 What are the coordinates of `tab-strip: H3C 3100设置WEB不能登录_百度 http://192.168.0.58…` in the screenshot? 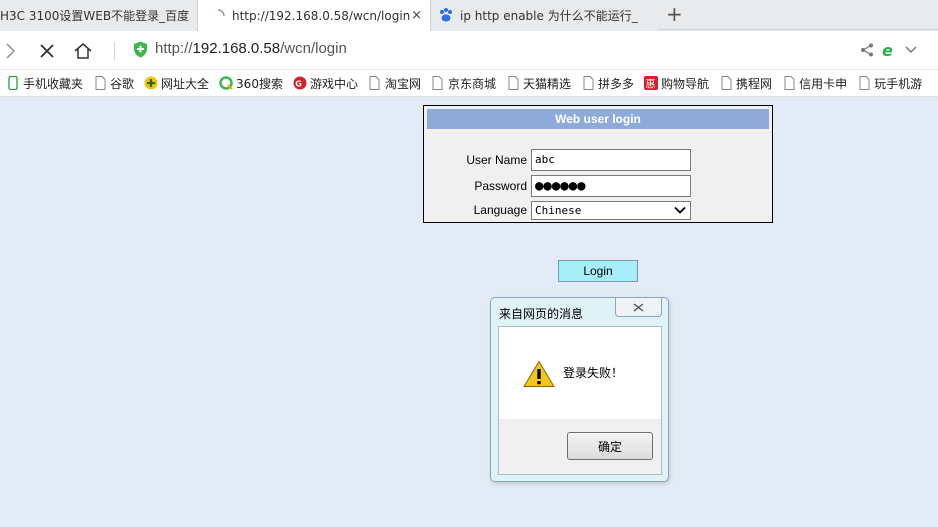 It's located at (469, 15).